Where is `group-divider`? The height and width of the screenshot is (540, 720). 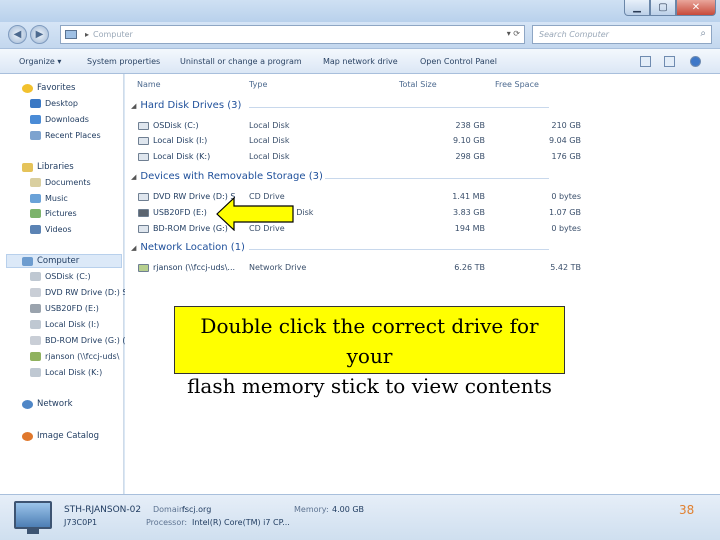
group-divider is located at coordinates (399, 249).